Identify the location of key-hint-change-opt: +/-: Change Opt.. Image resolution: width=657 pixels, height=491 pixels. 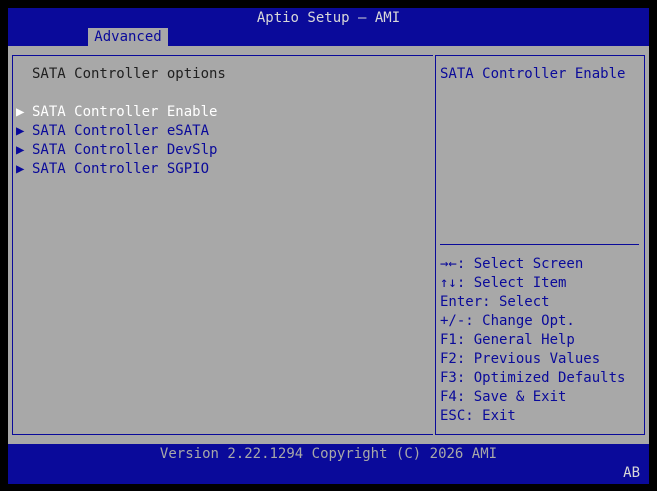
(507, 321).